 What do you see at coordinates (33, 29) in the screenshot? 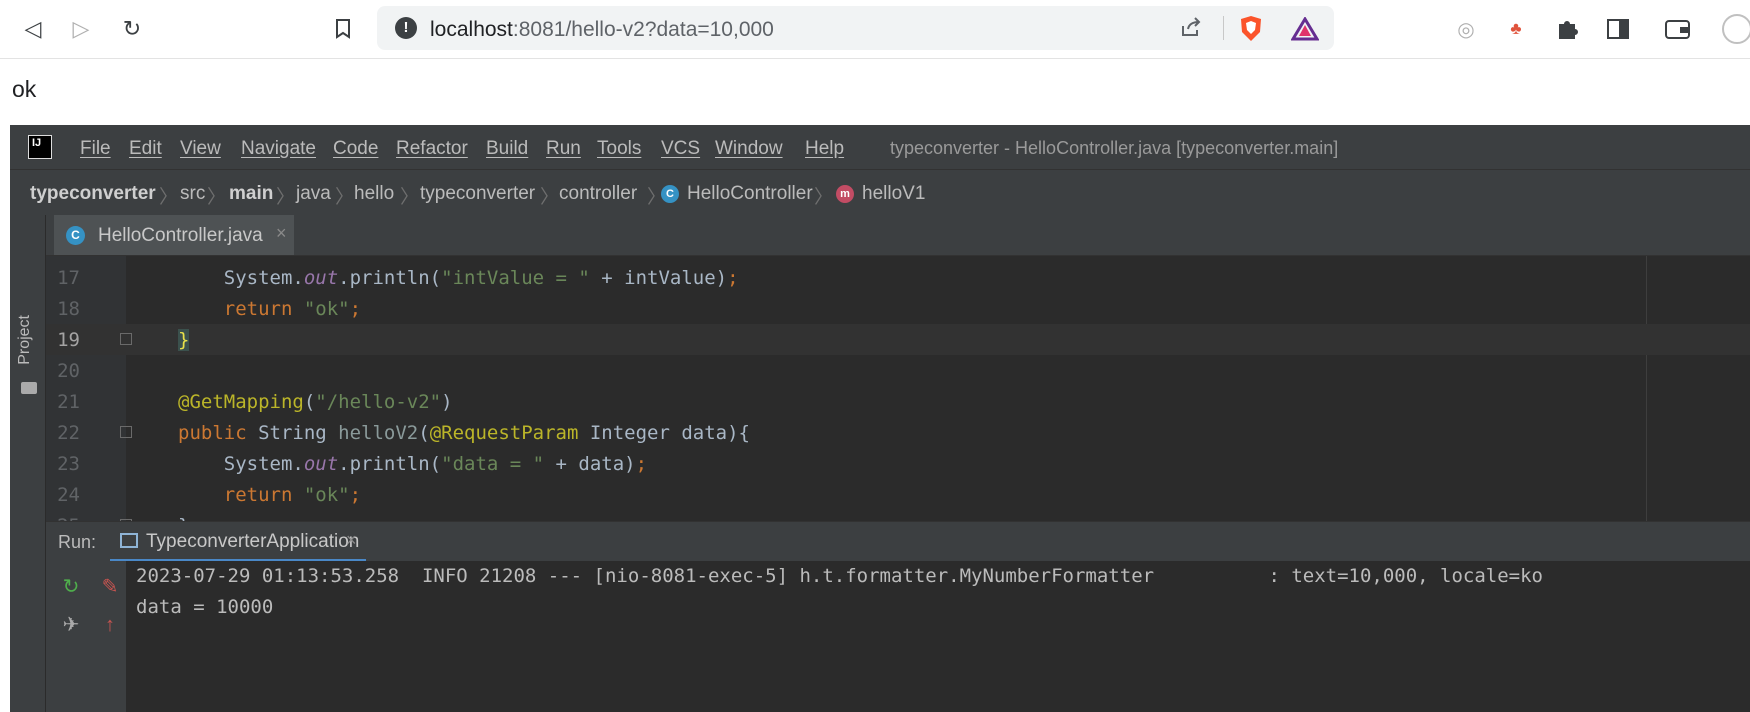
I see `back-icon: ◁` at bounding box center [33, 29].